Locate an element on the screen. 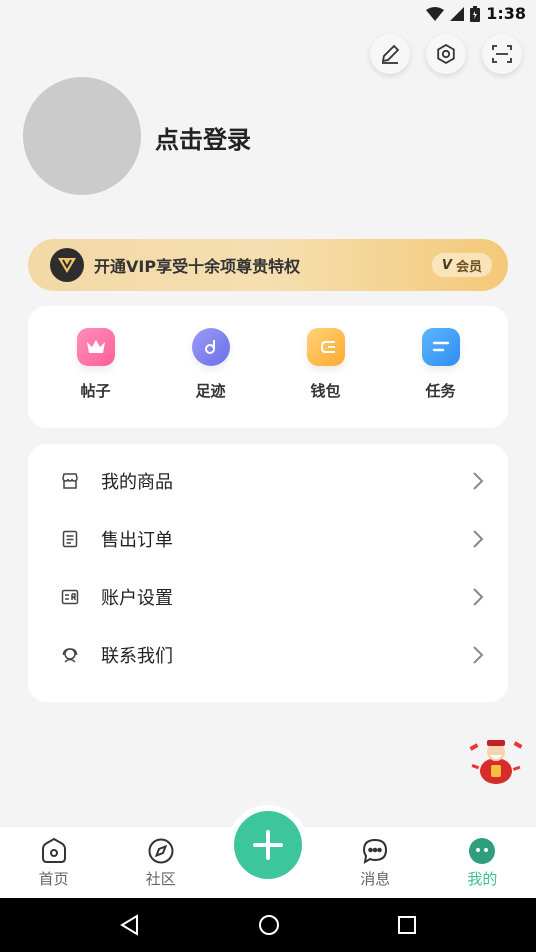  wallet-icon is located at coordinates (325, 347).